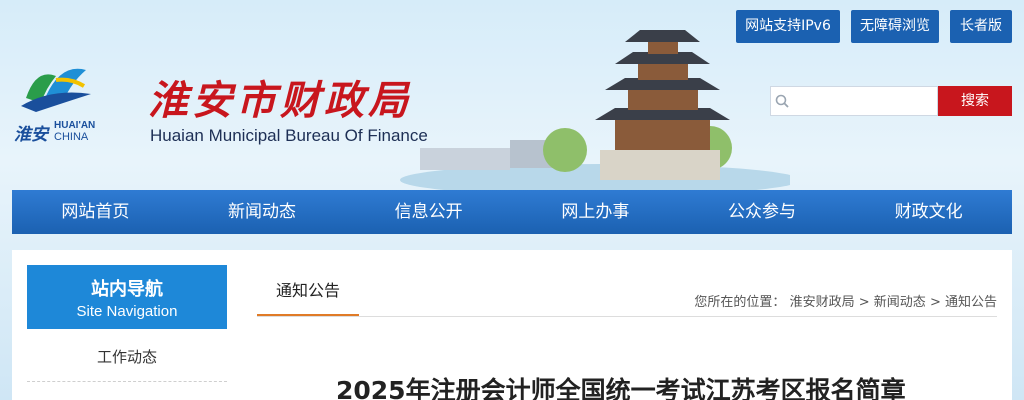 This screenshot has width=1024, height=400. What do you see at coordinates (981, 26) in the screenshot?
I see `elderly-version-button: 长者版` at bounding box center [981, 26].